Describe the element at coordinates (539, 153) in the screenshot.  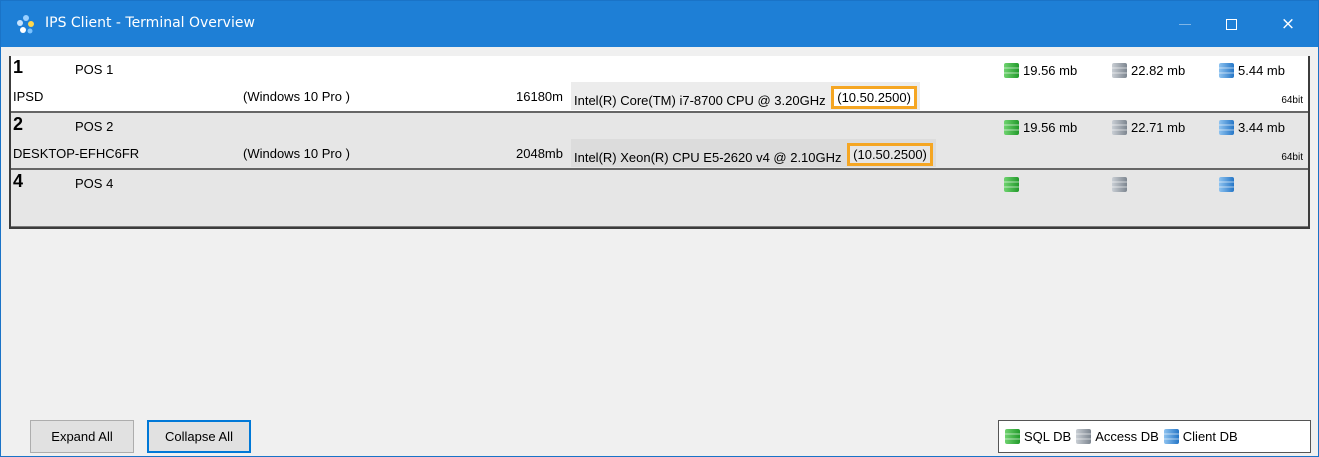
I see `terminal-memory: 2048mb` at that location.